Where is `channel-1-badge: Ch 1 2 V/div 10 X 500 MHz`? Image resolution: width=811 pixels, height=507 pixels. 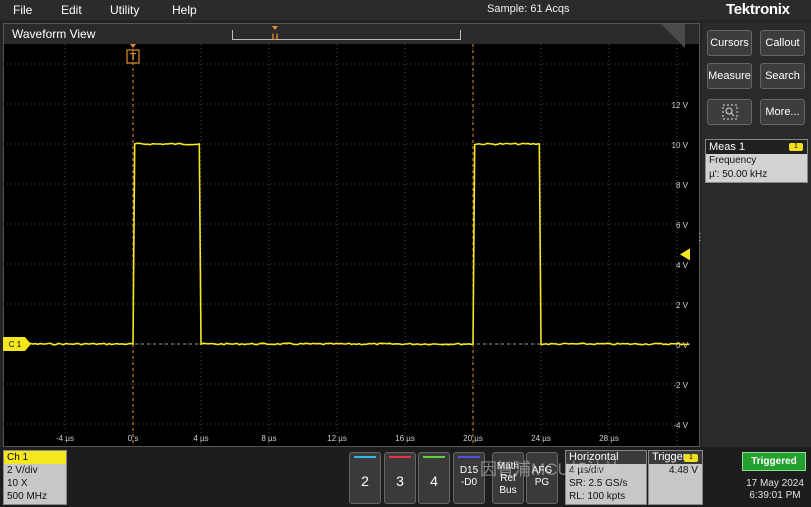 channel-1-badge: Ch 1 2 V/div 10 X 500 MHz is located at coordinates (35, 477).